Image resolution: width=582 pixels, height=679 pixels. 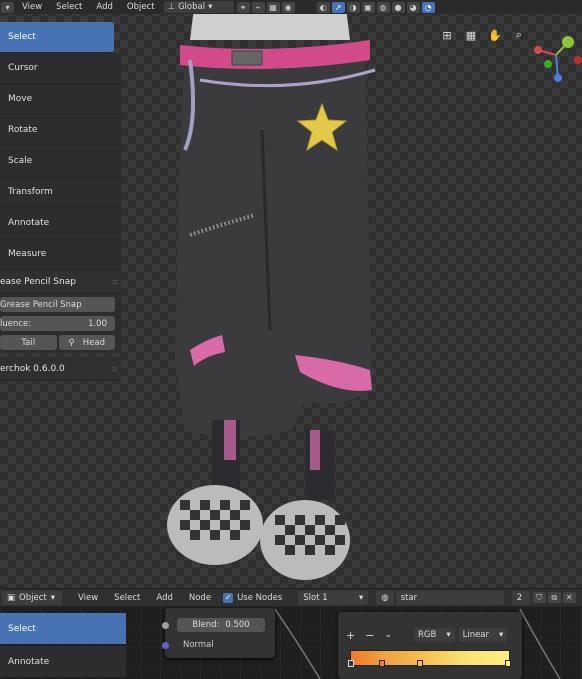 I want to click on tool-move: Move, so click(x=60, y=99).